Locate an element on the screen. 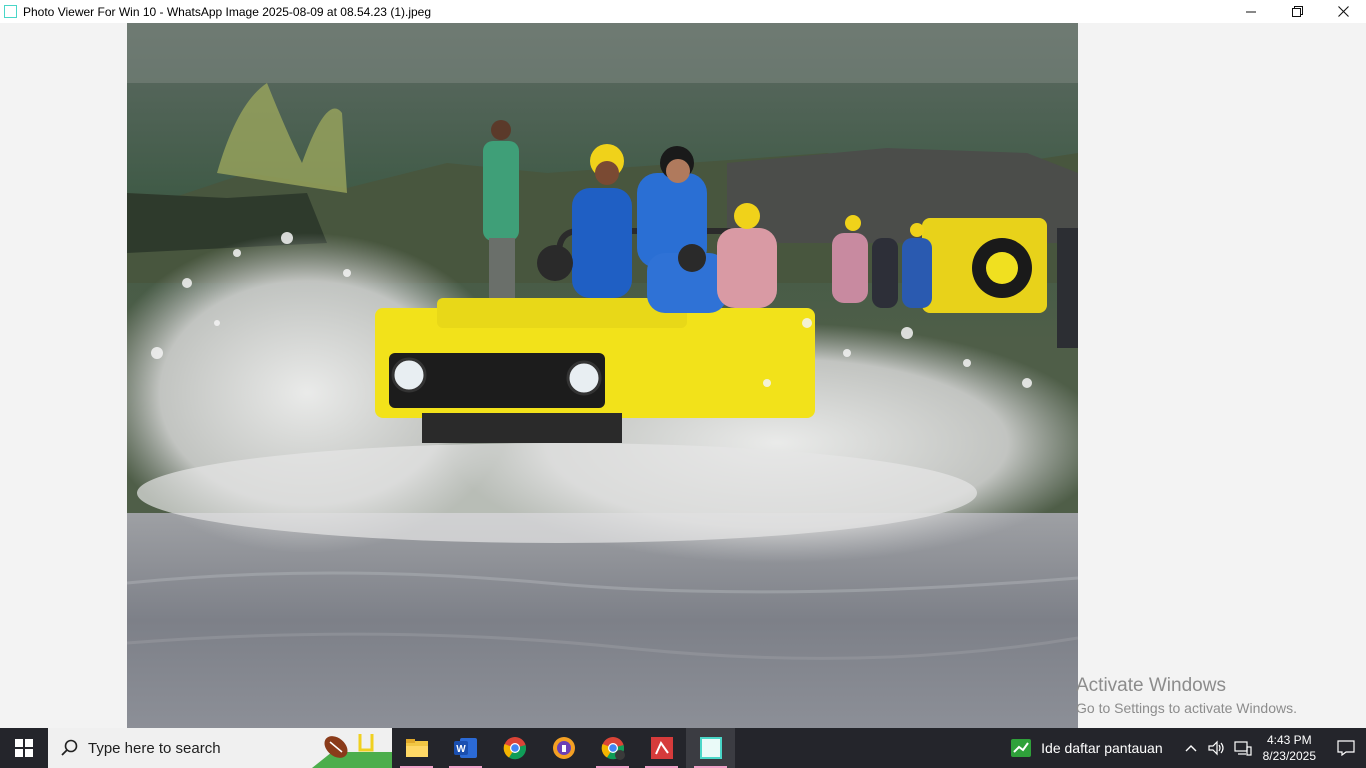 This screenshot has height=768, width=1366. vpn-shield-icon is located at coordinates (563, 748).